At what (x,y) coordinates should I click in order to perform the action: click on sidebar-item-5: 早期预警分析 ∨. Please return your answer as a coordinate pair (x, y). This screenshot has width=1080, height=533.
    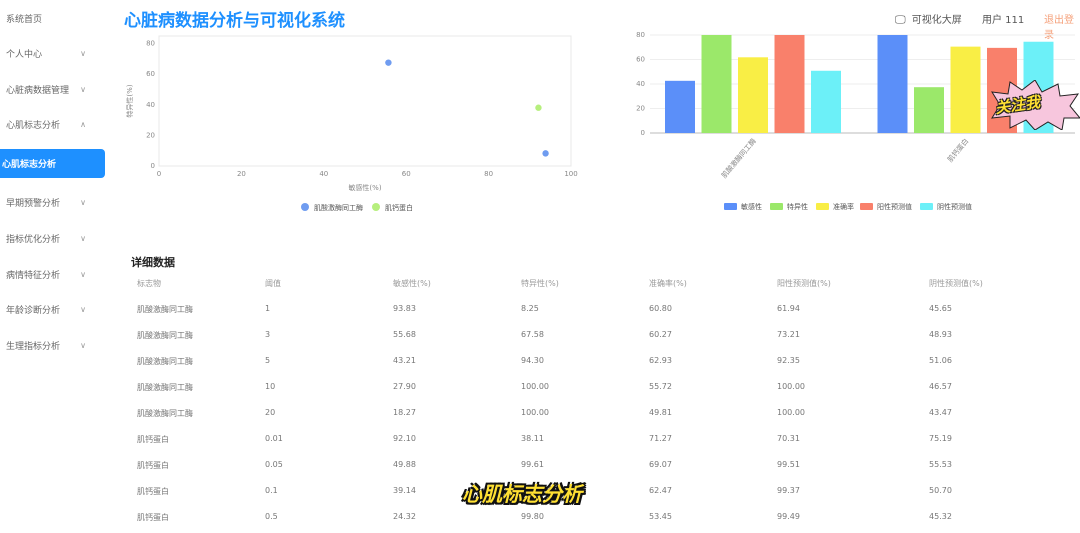
    Looking at the image, I should click on (54, 202).